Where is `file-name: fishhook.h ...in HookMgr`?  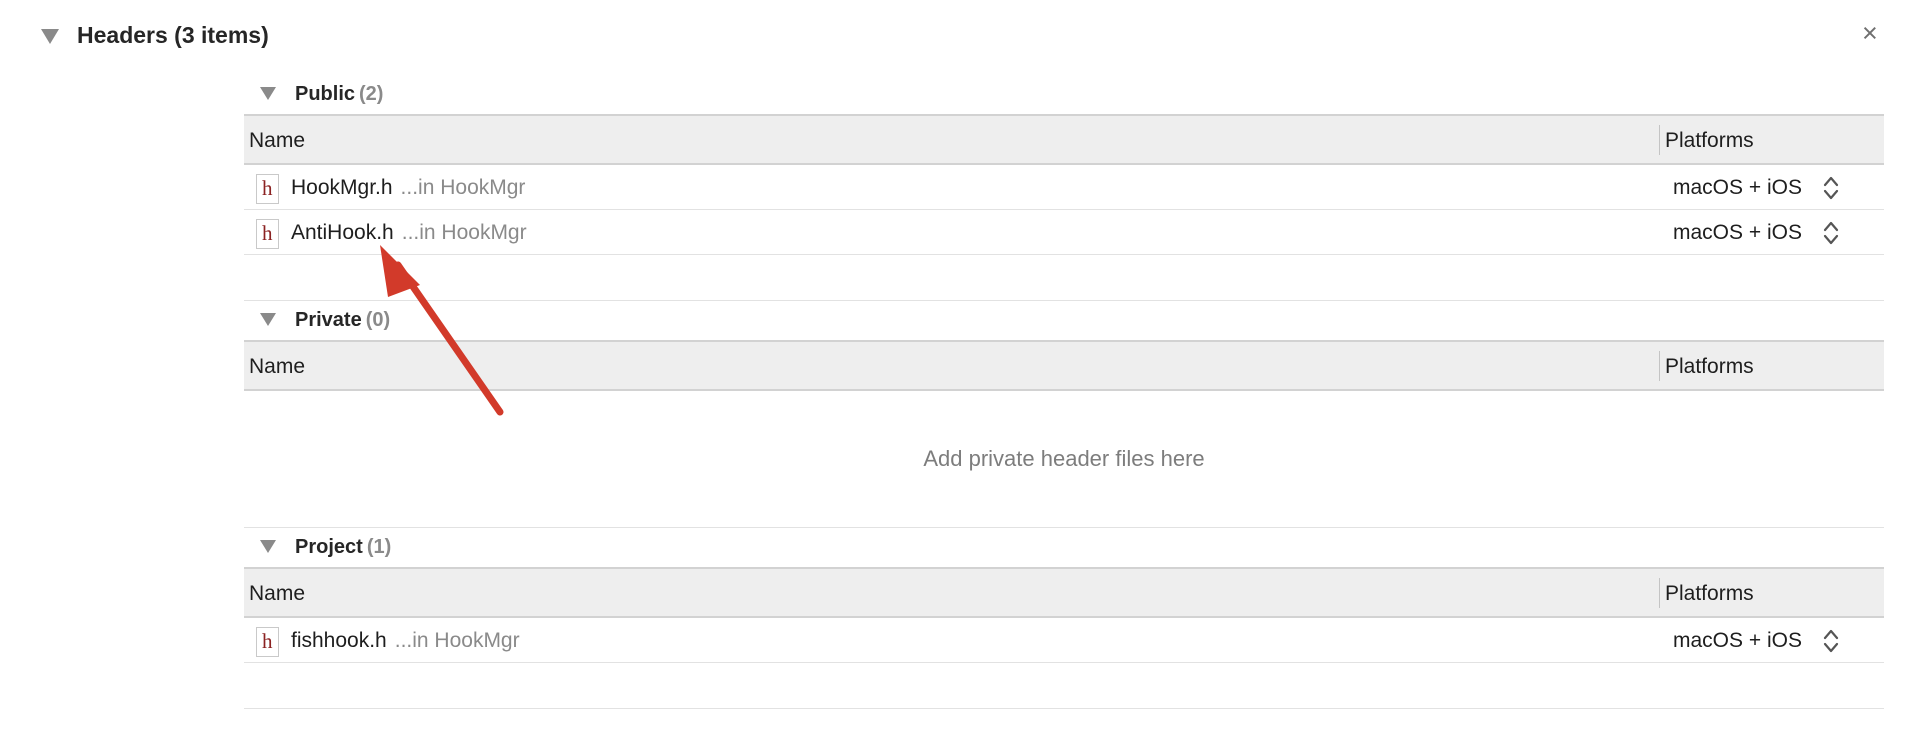 file-name: fishhook.h ...in HookMgr is located at coordinates (405, 640).